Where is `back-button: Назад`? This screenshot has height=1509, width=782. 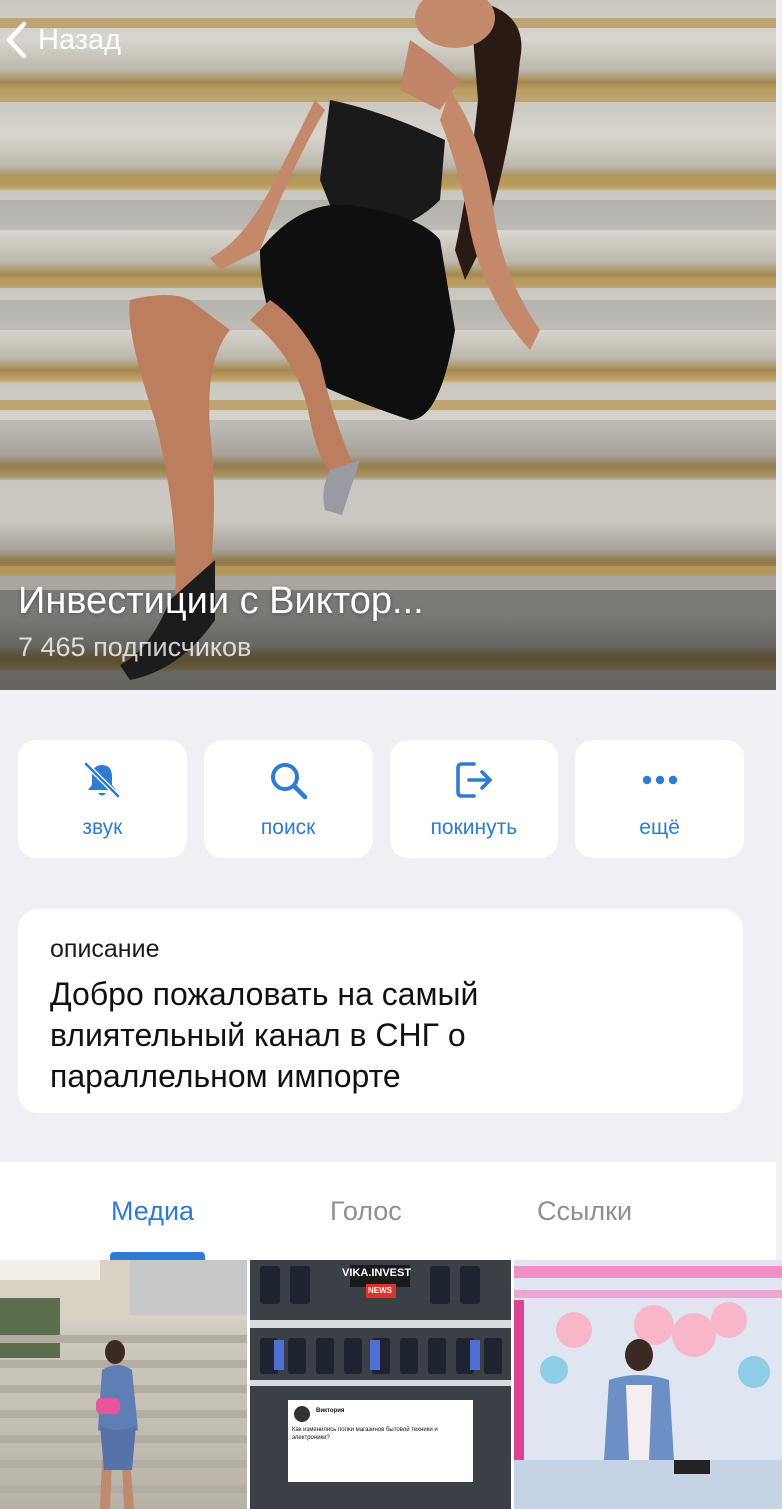
back-button: Назад is located at coordinates (62, 40).